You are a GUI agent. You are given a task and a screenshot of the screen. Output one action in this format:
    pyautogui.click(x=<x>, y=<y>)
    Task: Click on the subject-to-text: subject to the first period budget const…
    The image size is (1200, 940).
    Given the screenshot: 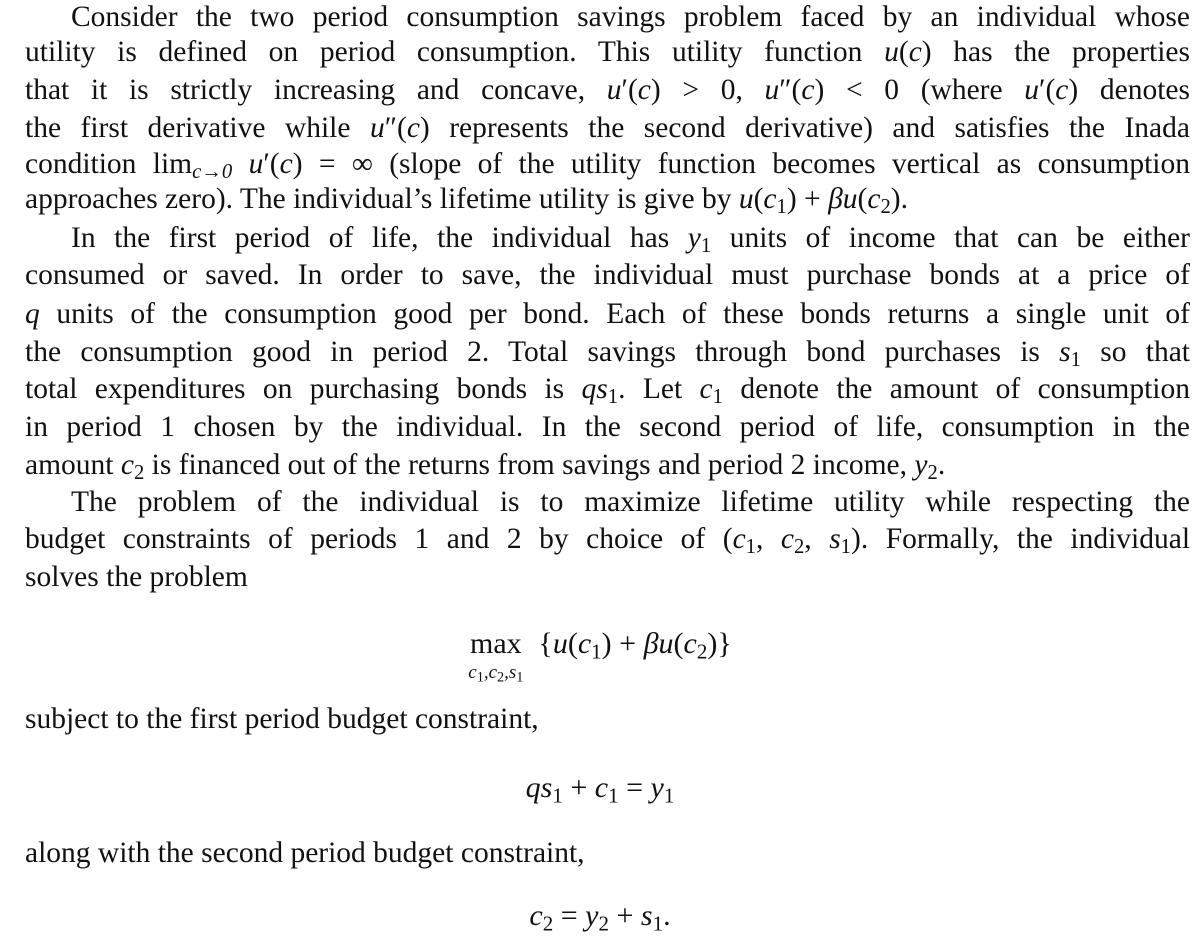 What is the action you would take?
    pyautogui.click(x=282, y=719)
    